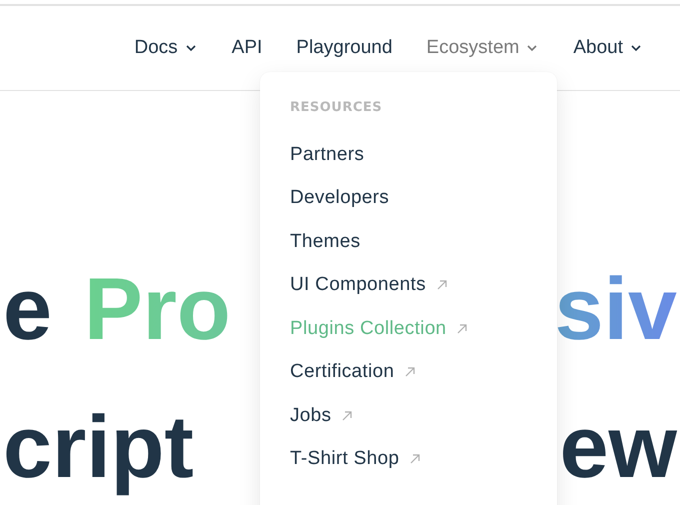 Image resolution: width=680 pixels, height=505 pixels. I want to click on headline-text: ew, so click(618, 447).